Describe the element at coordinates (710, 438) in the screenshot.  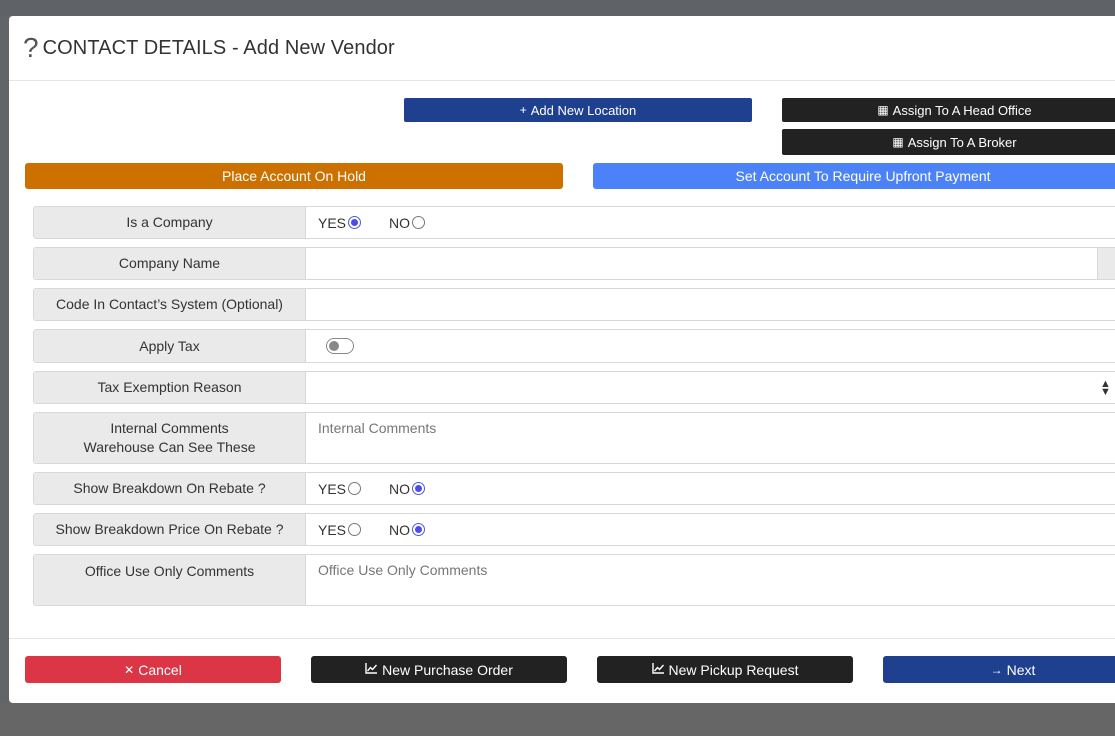
I see `internal-comments-textarea: Internal Comments` at that location.